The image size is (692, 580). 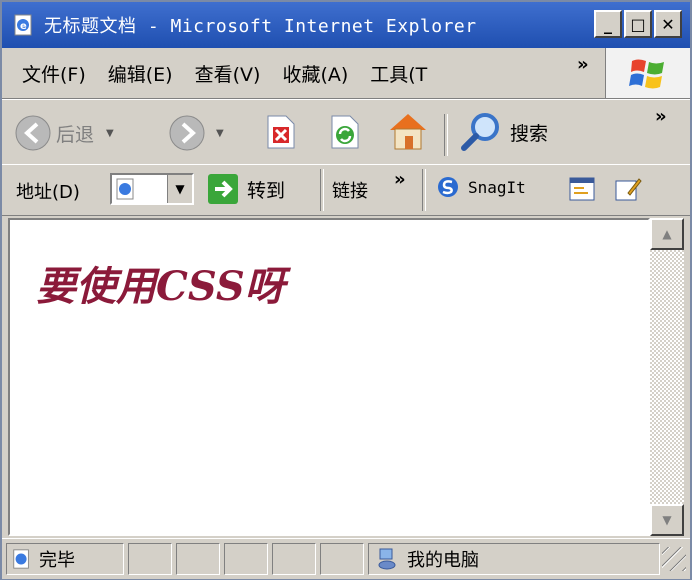 What do you see at coordinates (497, 187) in the screenshot?
I see `snagit-label: SnagIt` at bounding box center [497, 187].